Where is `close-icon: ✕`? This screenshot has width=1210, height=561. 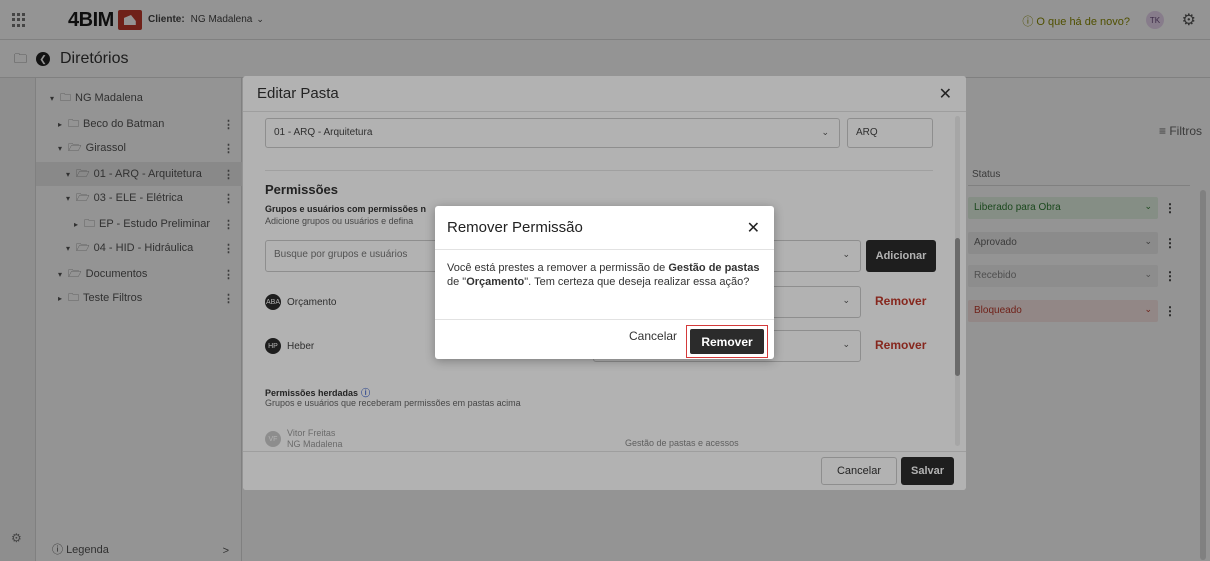
close-icon: ✕ is located at coordinates (753, 228).